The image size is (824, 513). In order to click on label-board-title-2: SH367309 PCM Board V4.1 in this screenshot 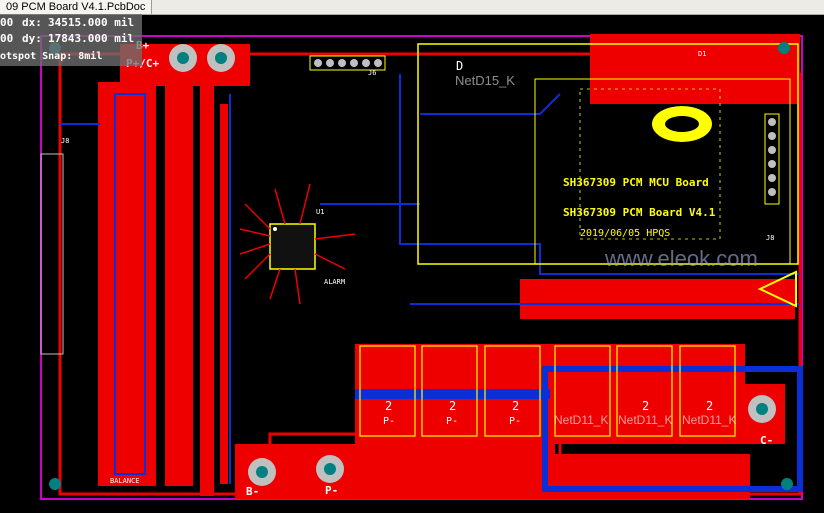, I will do `click(639, 212)`.